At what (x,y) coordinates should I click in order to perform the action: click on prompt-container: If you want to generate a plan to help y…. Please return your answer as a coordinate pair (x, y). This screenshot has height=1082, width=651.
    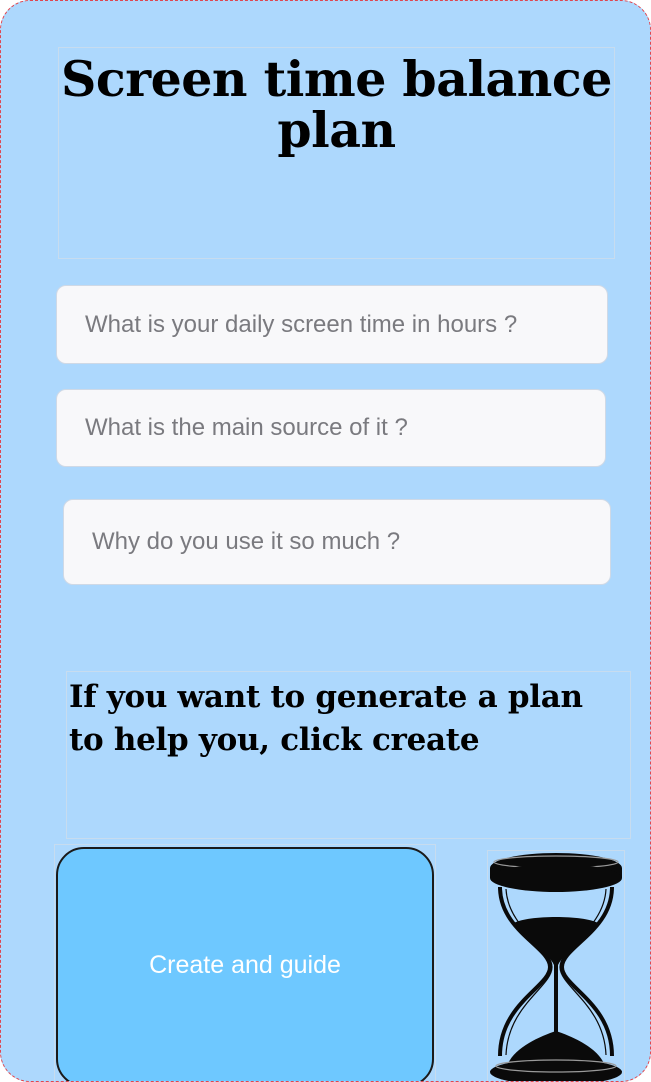
    Looking at the image, I should click on (348, 755).